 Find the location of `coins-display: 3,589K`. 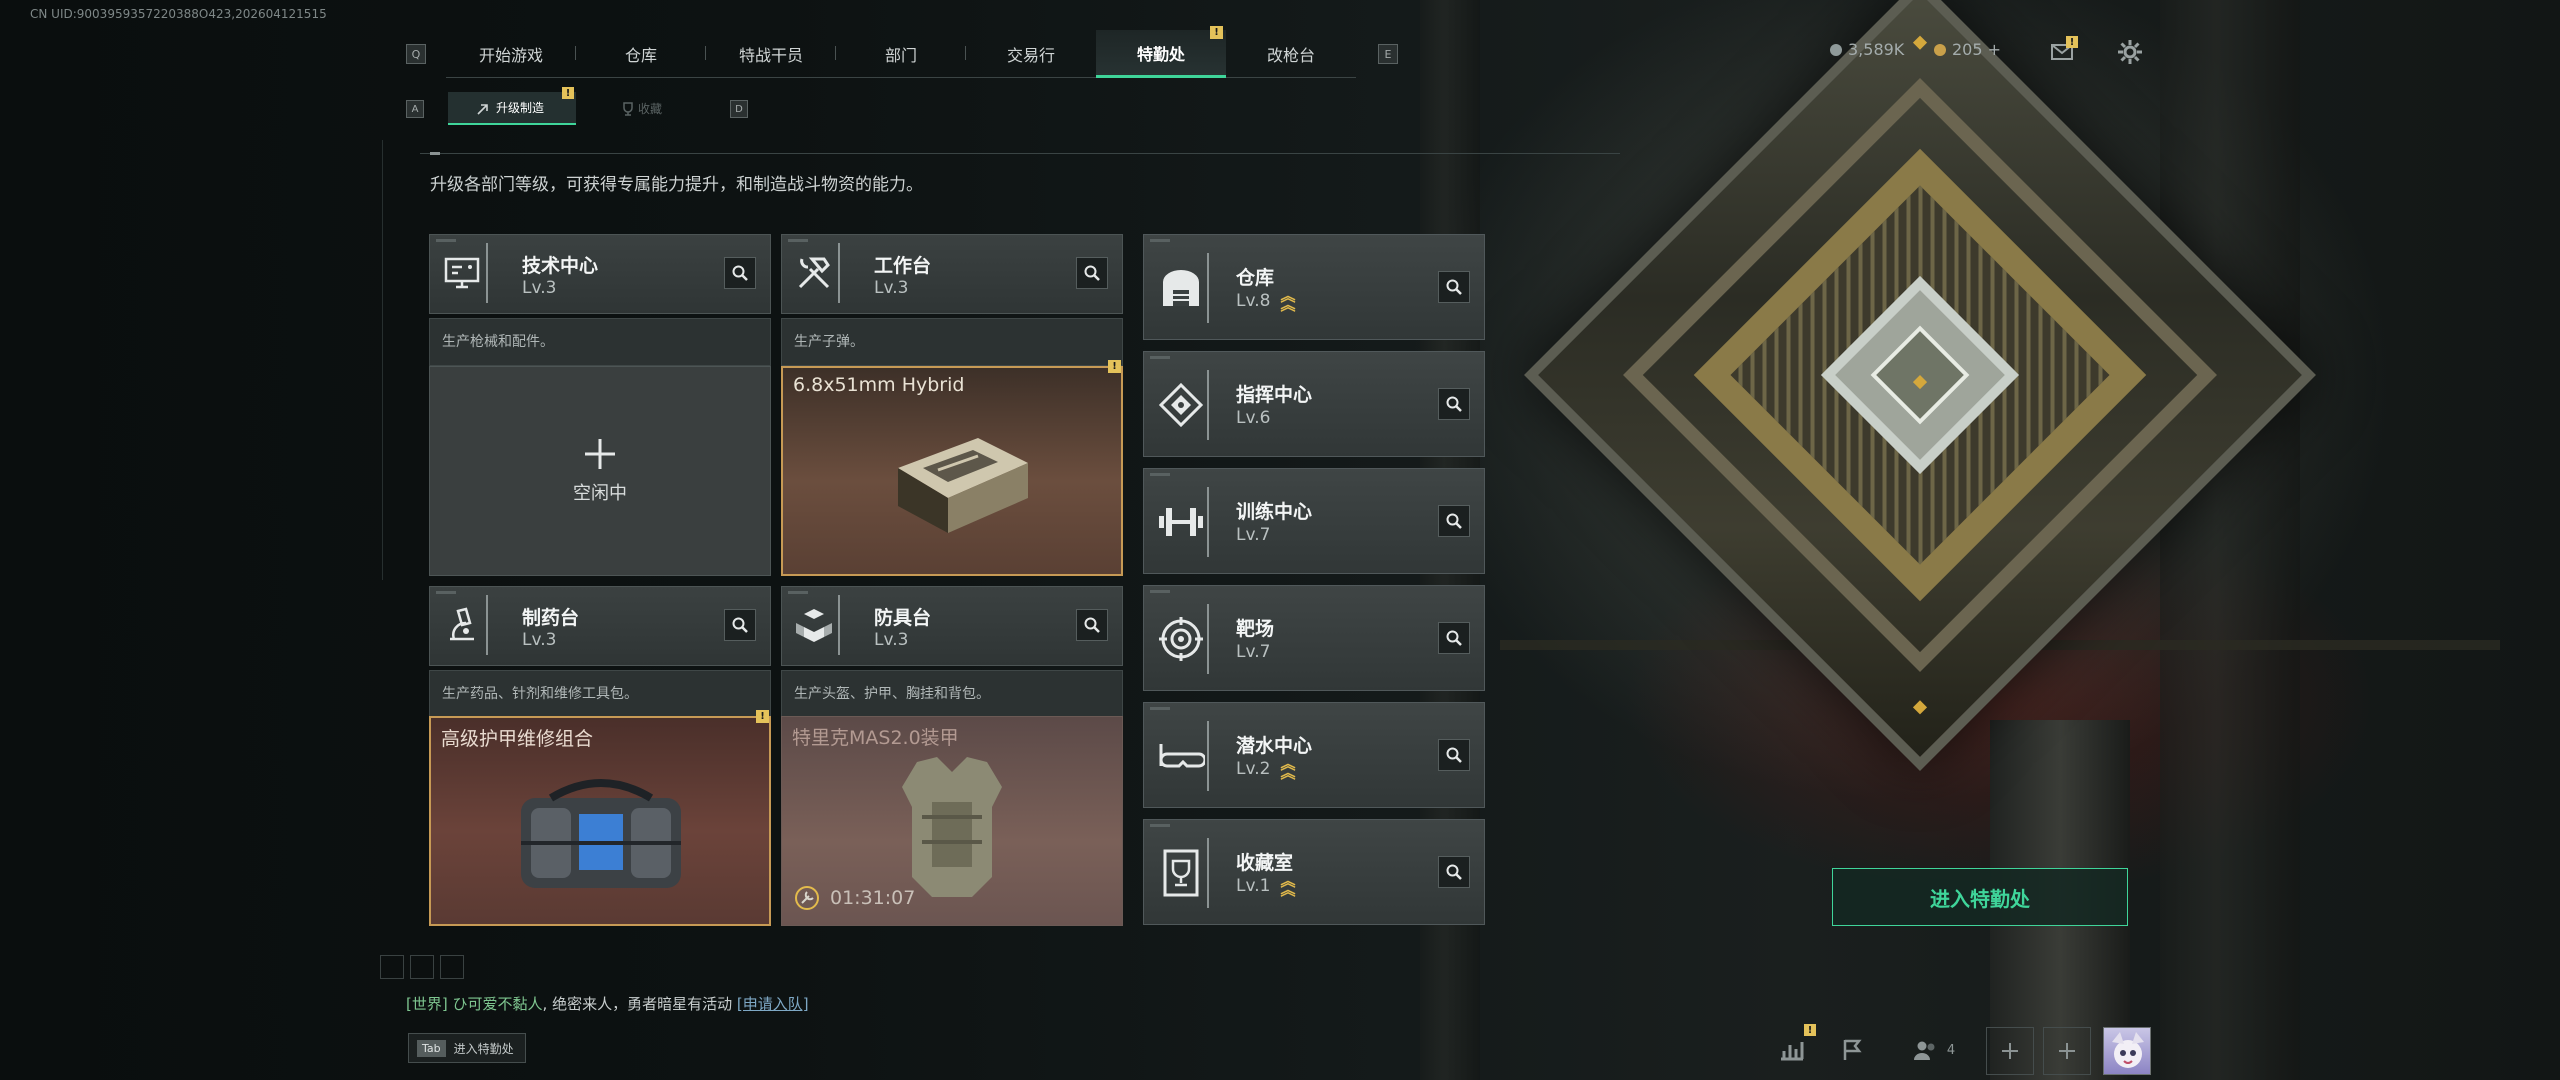

coins-display: 3,589K is located at coordinates (1867, 49).